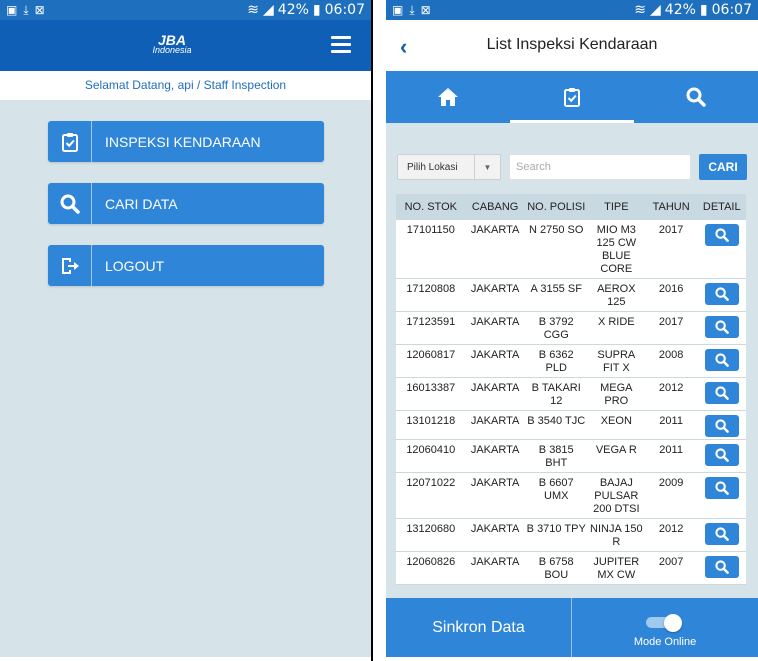  I want to click on home-icon, so click(448, 97).